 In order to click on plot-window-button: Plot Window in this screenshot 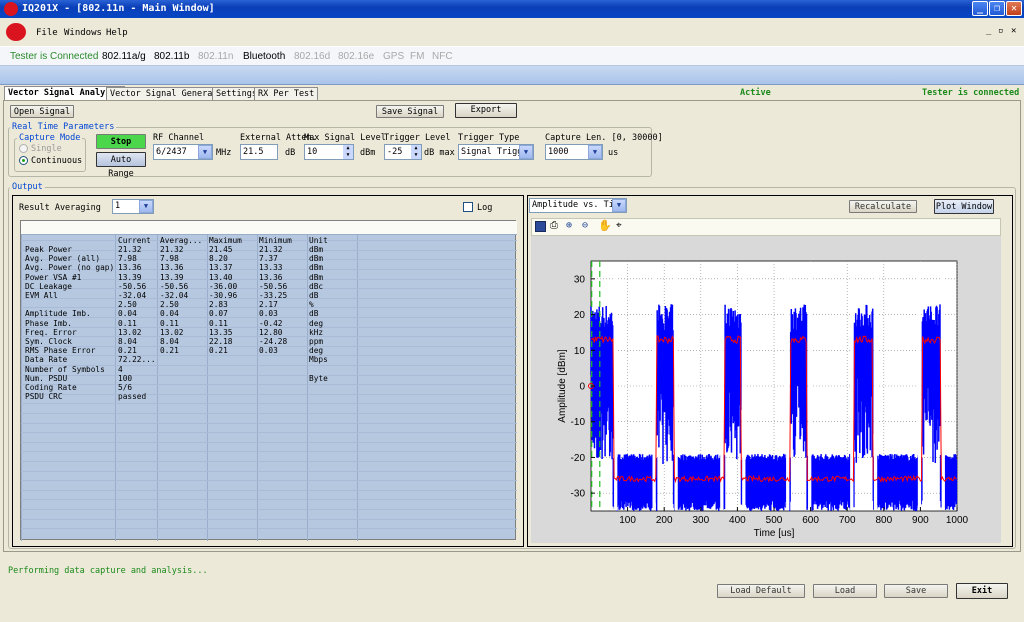, I will do `click(964, 206)`.